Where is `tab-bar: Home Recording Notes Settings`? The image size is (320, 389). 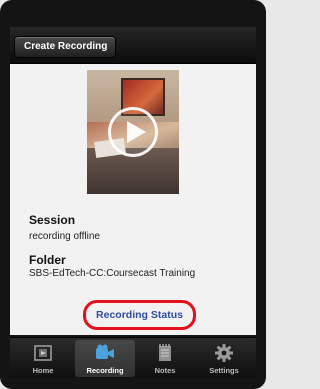 tab-bar: Home Recording Notes Settings is located at coordinates (133, 357).